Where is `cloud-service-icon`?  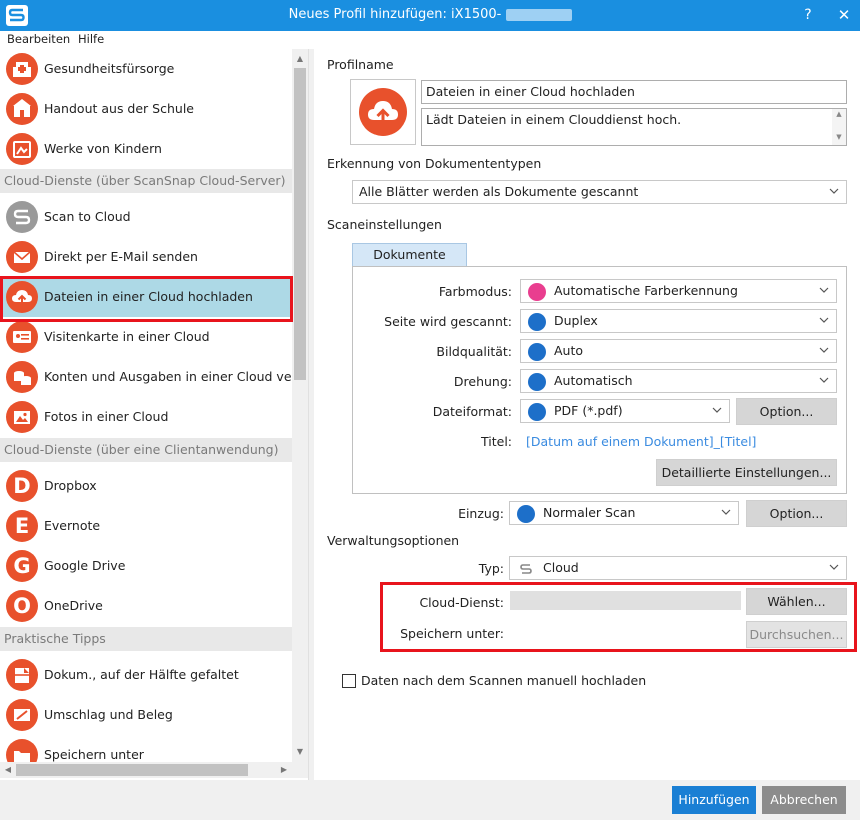
cloud-service-icon is located at coordinates (526, 569).